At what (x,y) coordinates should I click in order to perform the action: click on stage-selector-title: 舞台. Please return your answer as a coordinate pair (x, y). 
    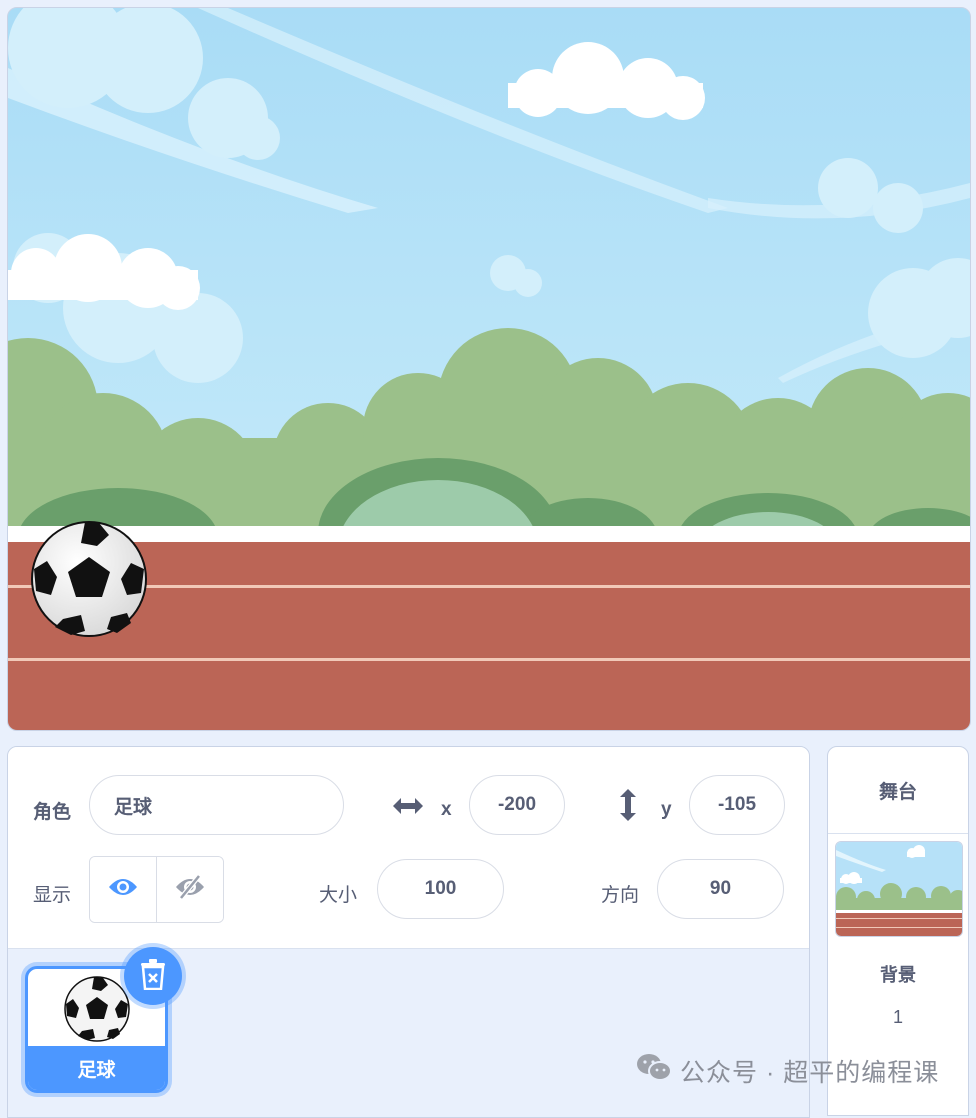
    Looking at the image, I should click on (898, 790).